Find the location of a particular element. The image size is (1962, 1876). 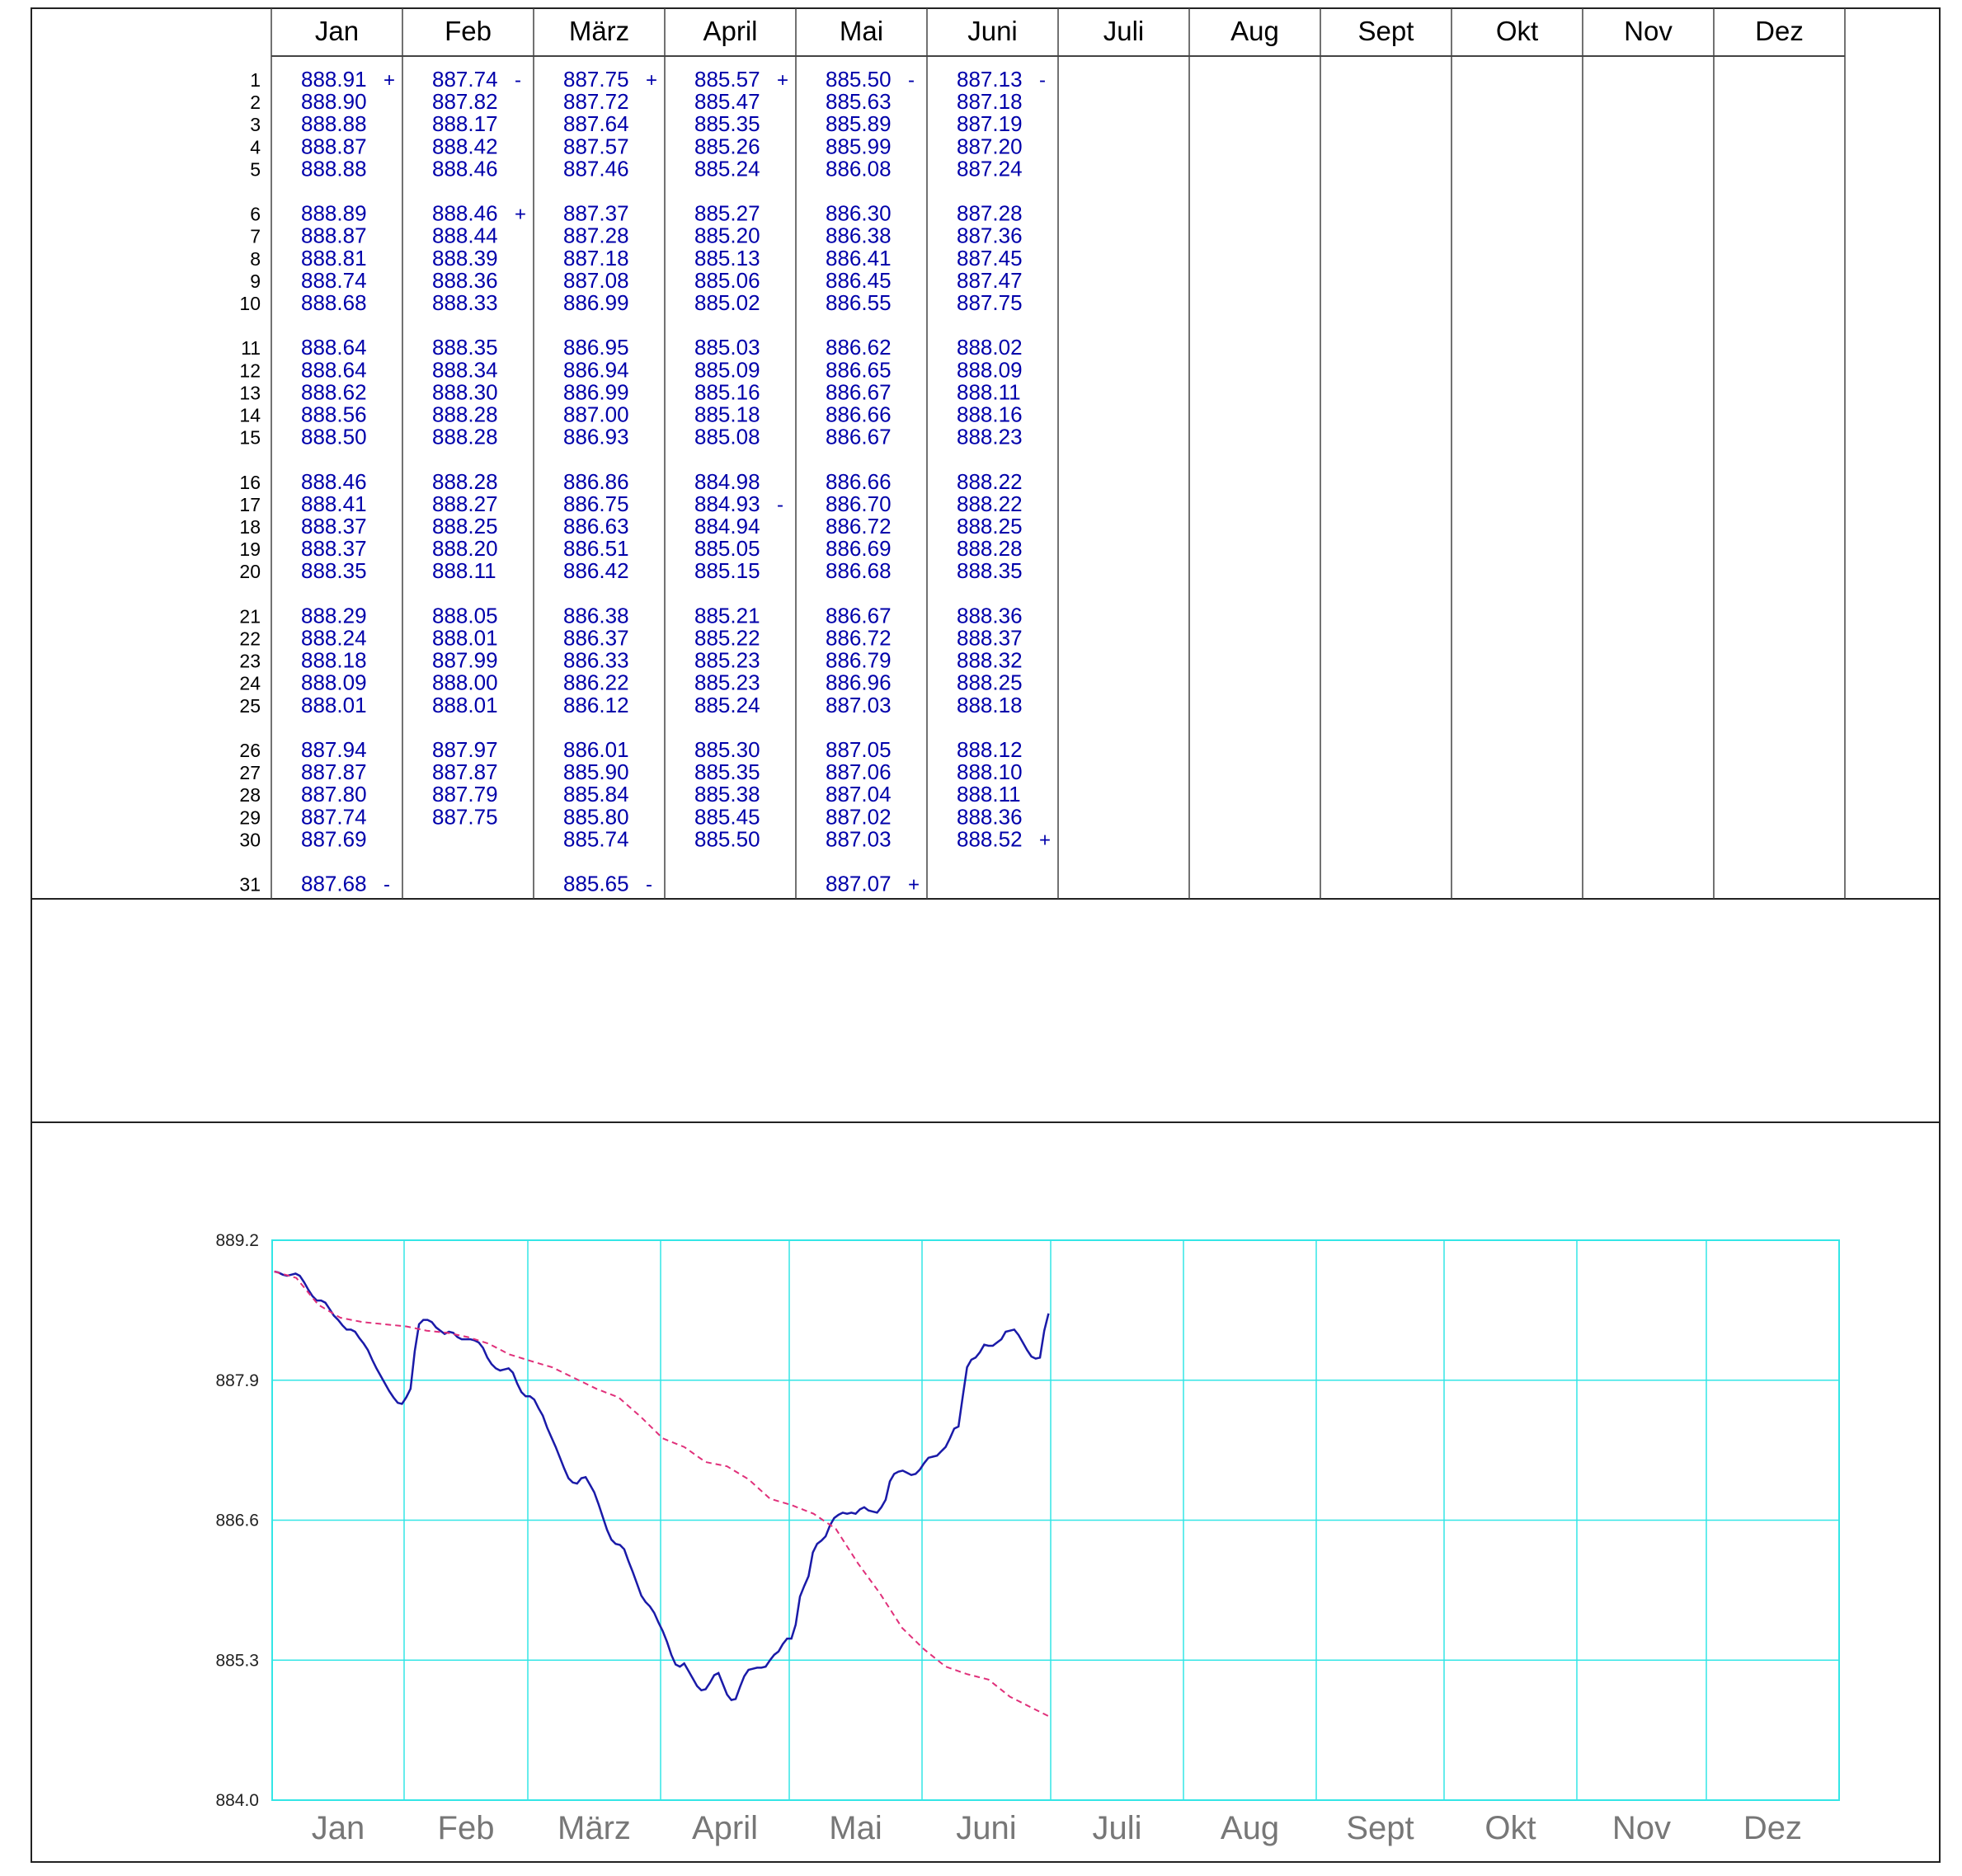

daily-value: 887.82 is located at coordinates (465, 101).